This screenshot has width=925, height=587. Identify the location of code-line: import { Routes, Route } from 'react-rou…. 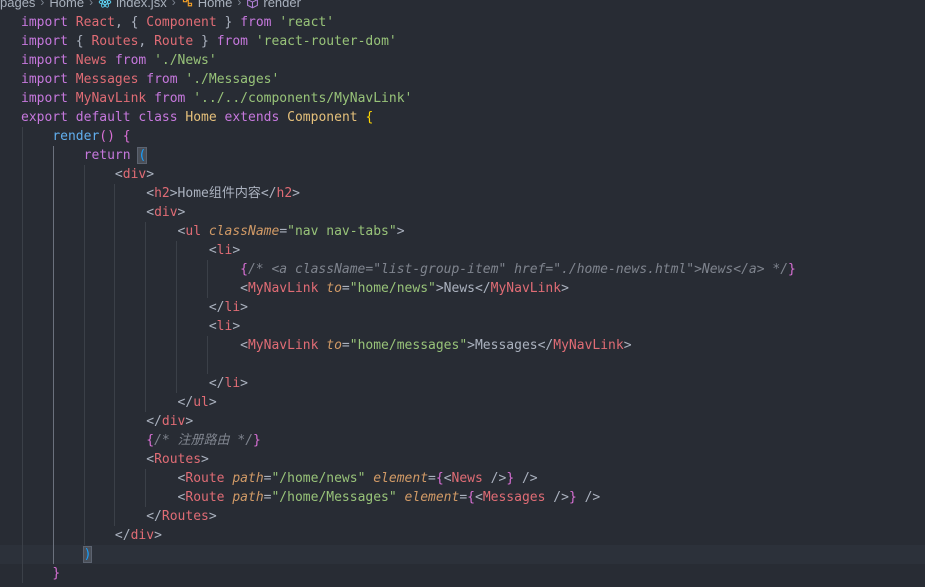
(462, 41).